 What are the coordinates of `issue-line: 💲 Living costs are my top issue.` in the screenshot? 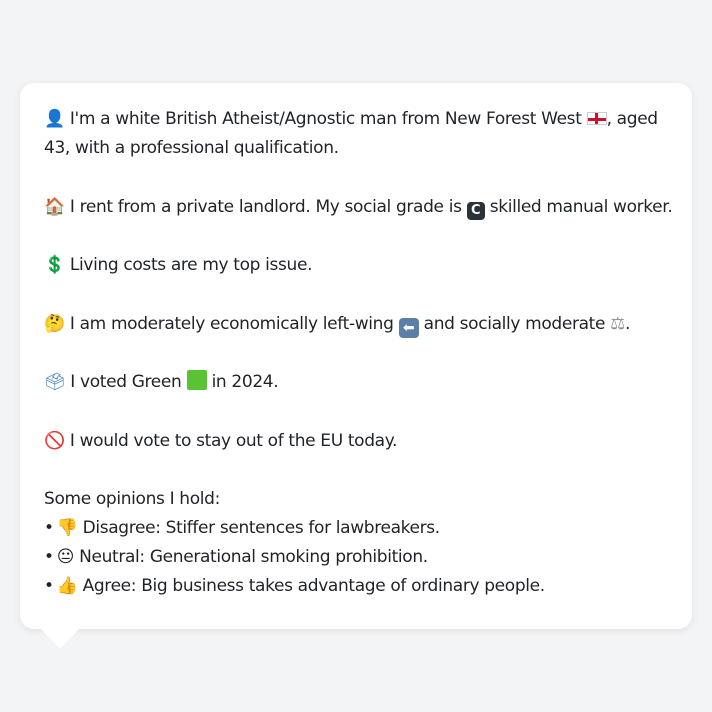 It's located at (356, 265).